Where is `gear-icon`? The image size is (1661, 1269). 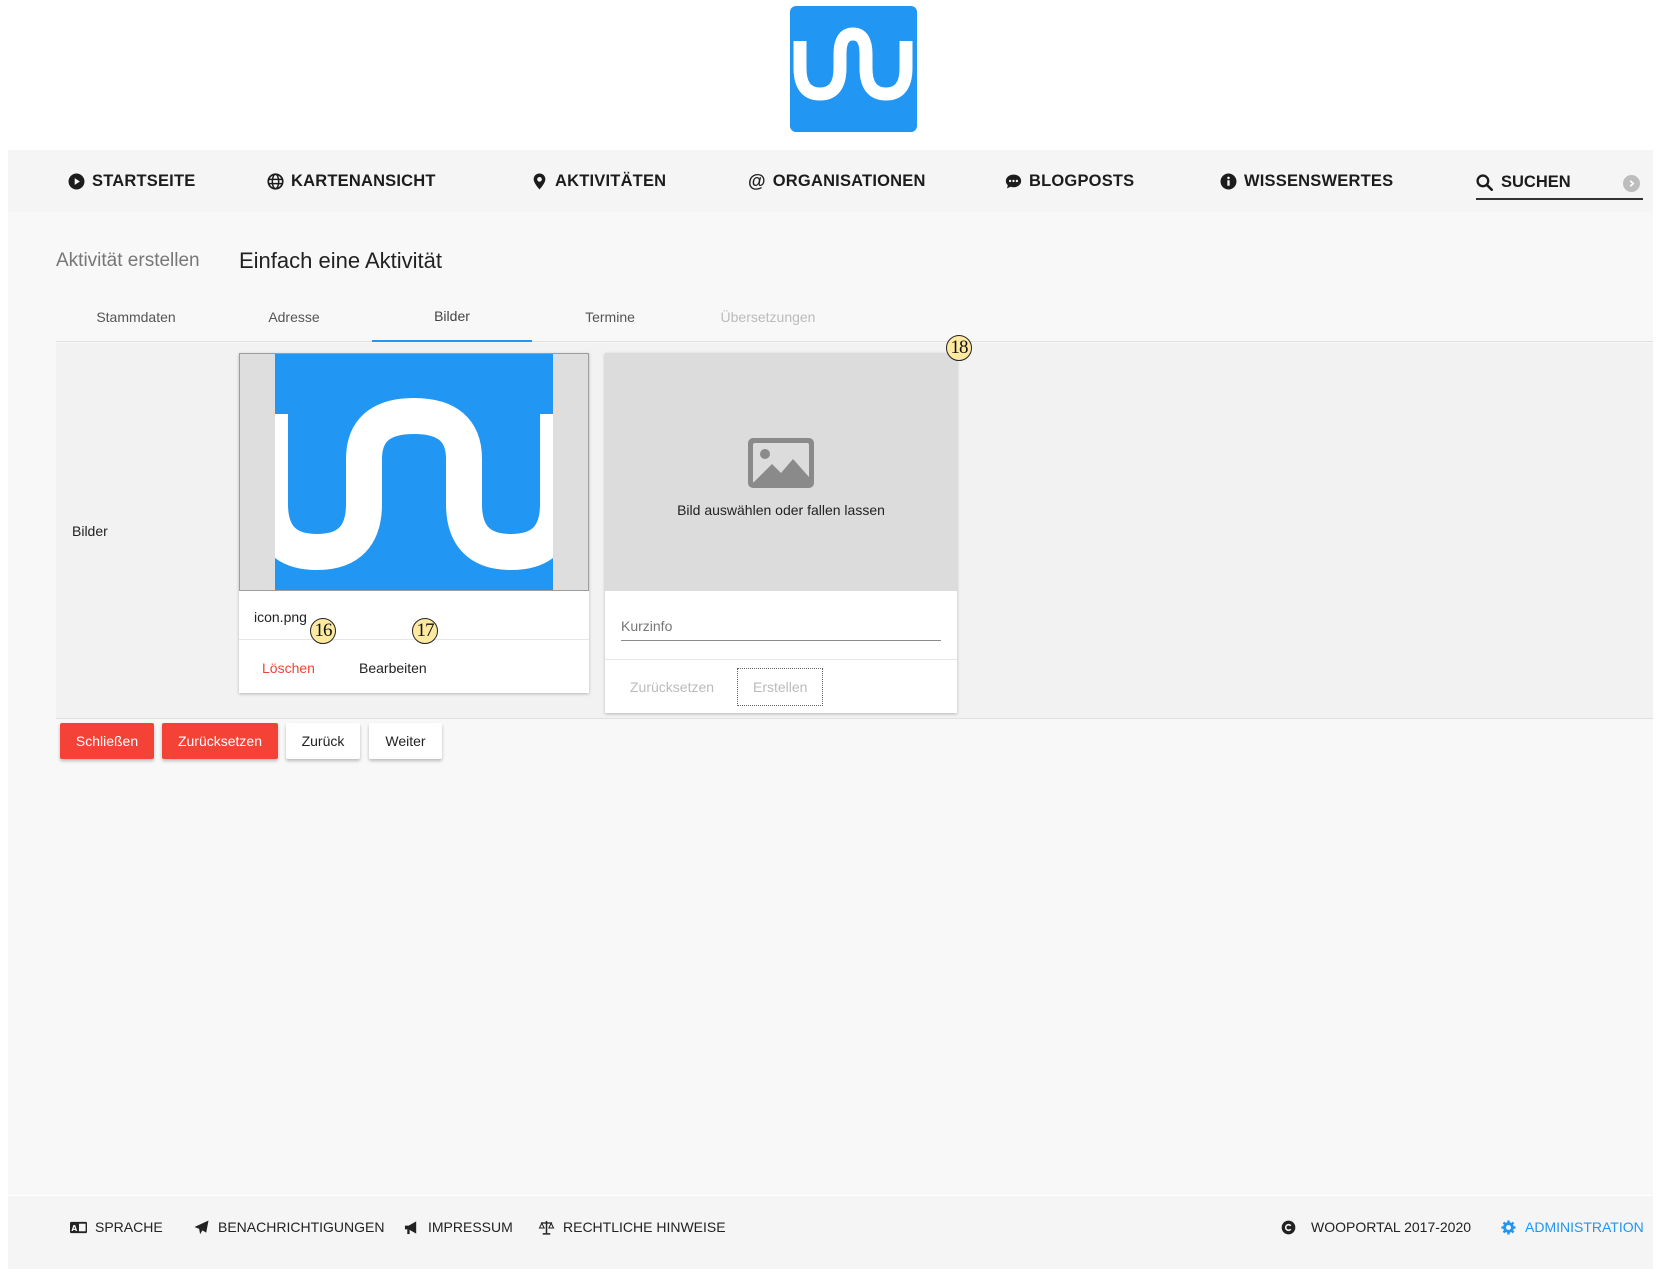 gear-icon is located at coordinates (1508, 1227).